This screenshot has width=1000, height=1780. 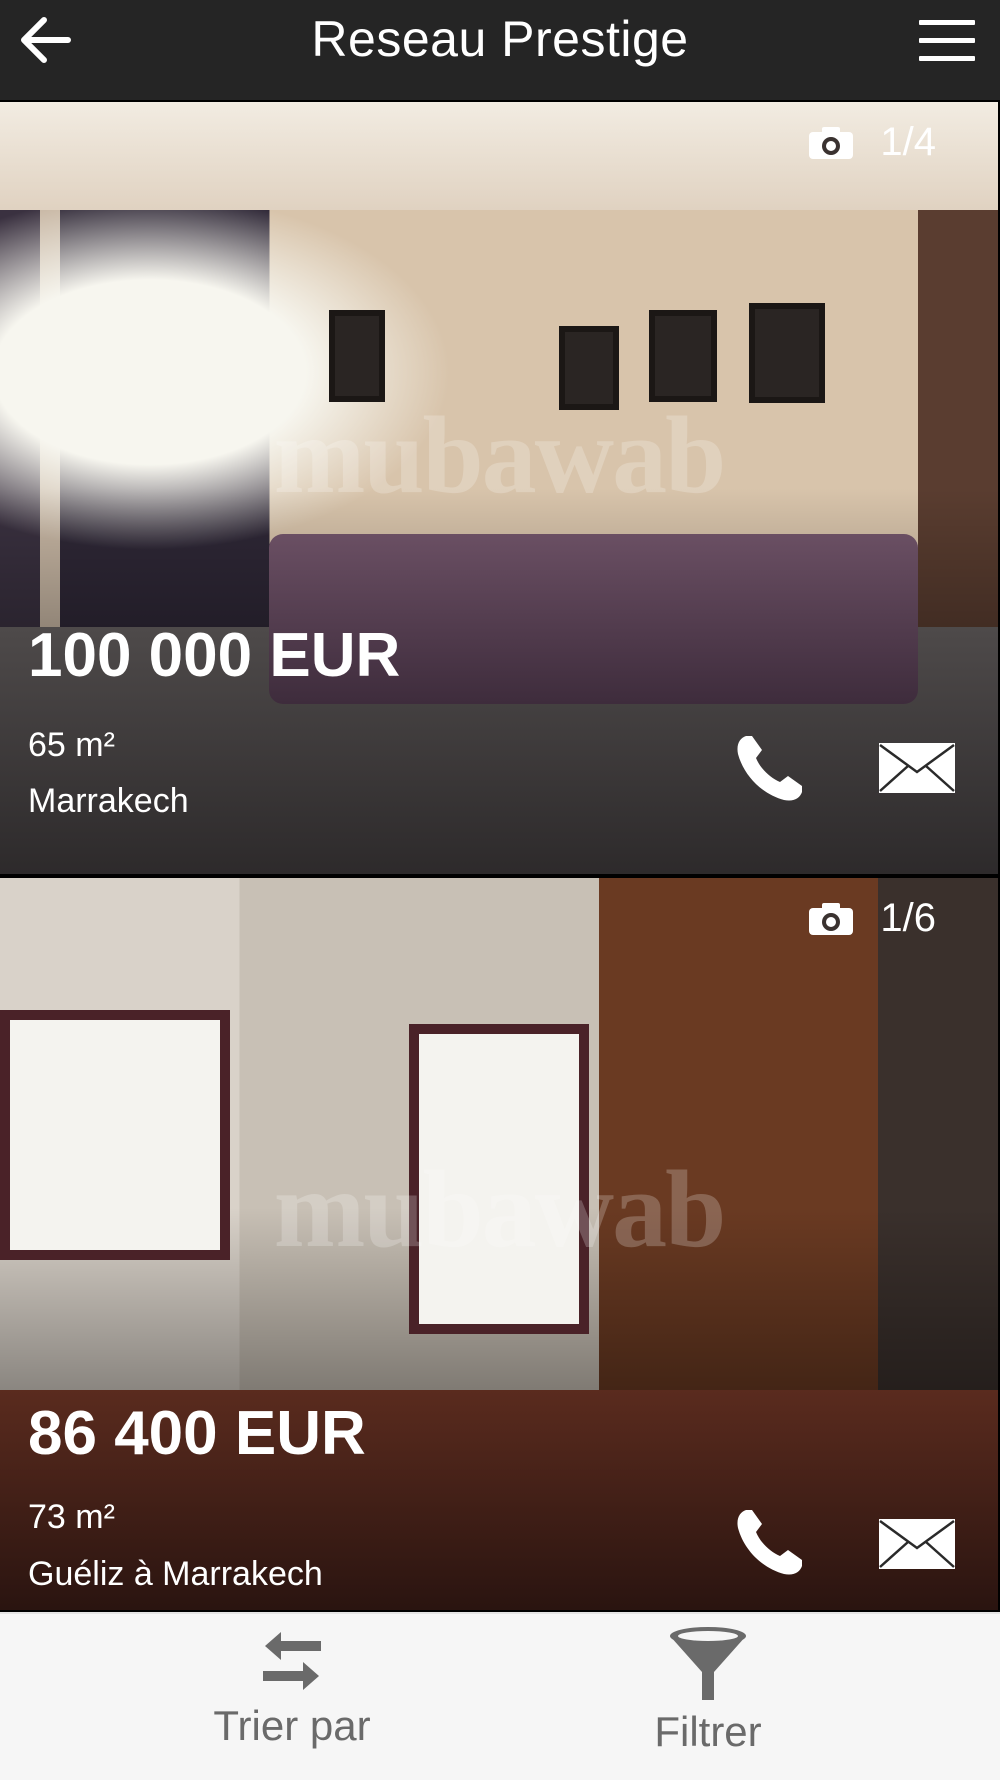 I want to click on filter-button: Filtrer, so click(x=708, y=1697).